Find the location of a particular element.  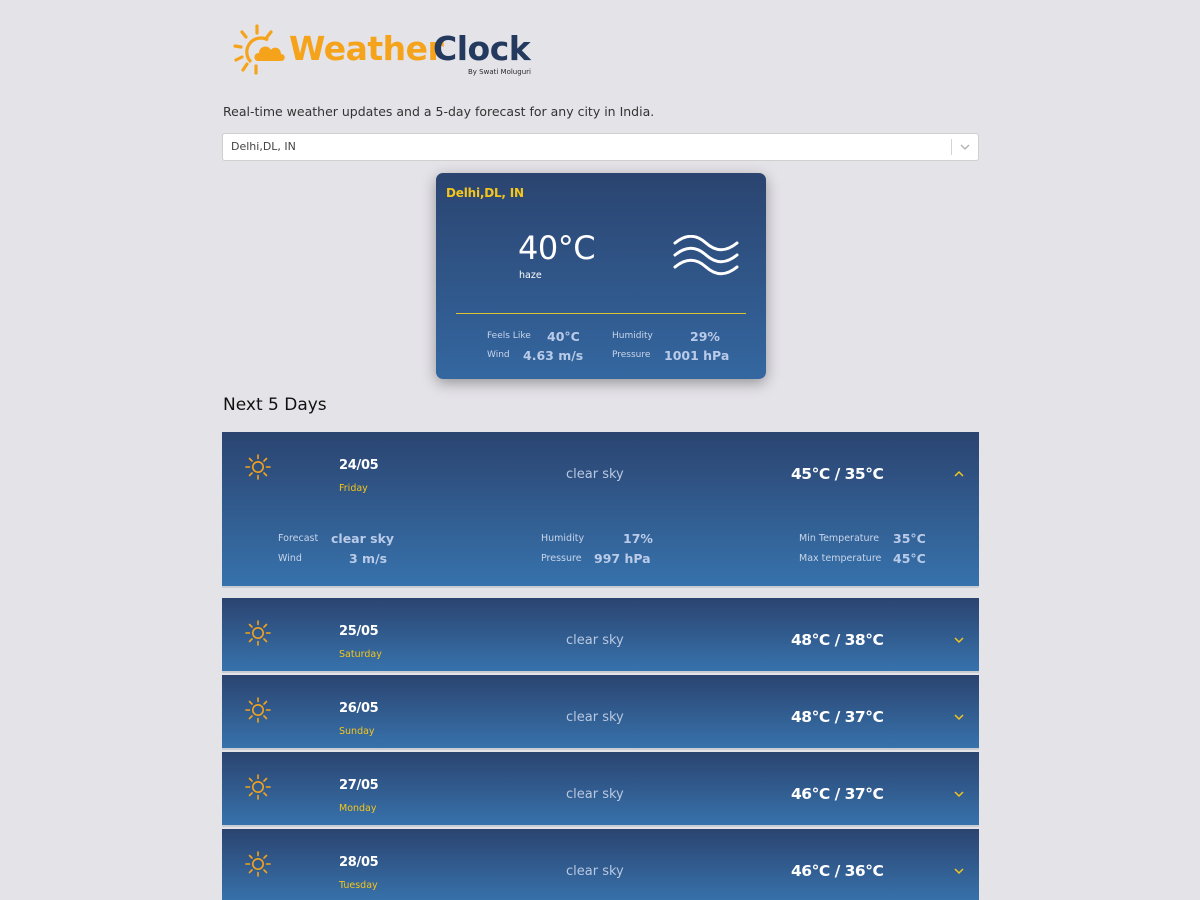

day-name: Friday is located at coordinates (353, 488).